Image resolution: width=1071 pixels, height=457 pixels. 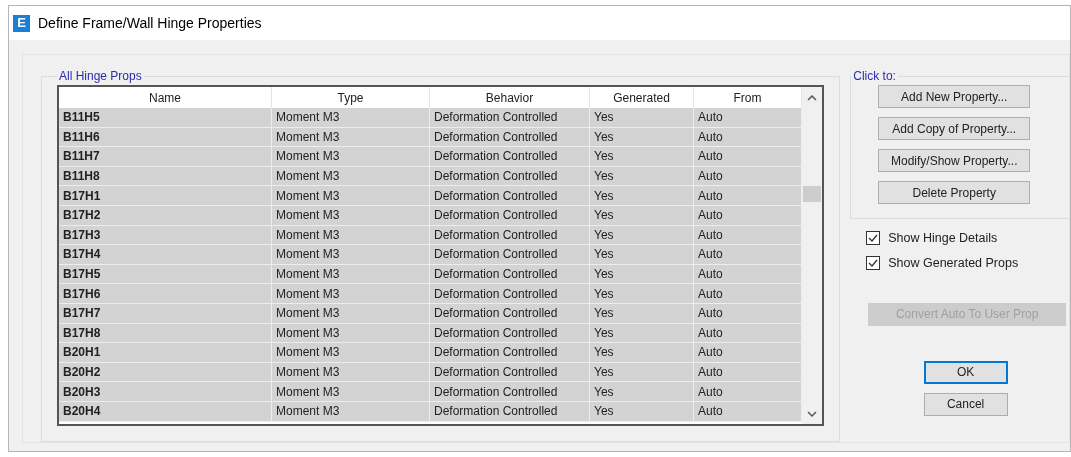 What do you see at coordinates (165, 372) in the screenshot?
I see `table-cell: B20H2` at bounding box center [165, 372].